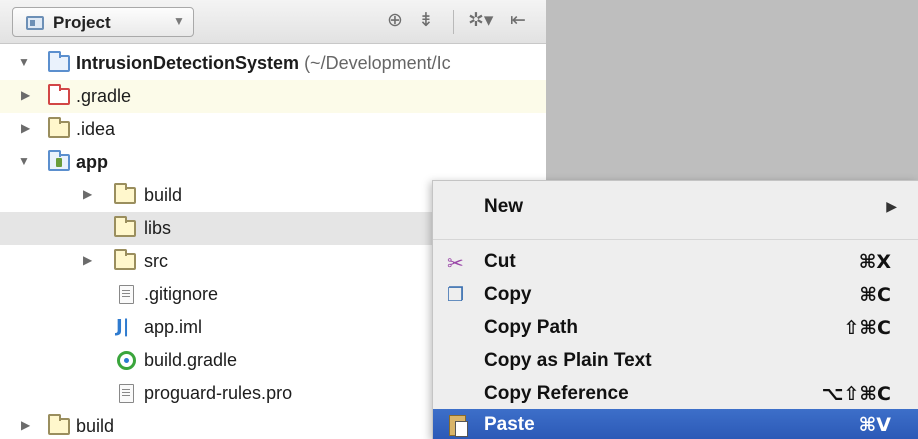 Image resolution: width=918 pixels, height=439 pixels. Describe the element at coordinates (675, 424) in the screenshot. I see `menu-item-paste: Paste ⌘V` at that location.